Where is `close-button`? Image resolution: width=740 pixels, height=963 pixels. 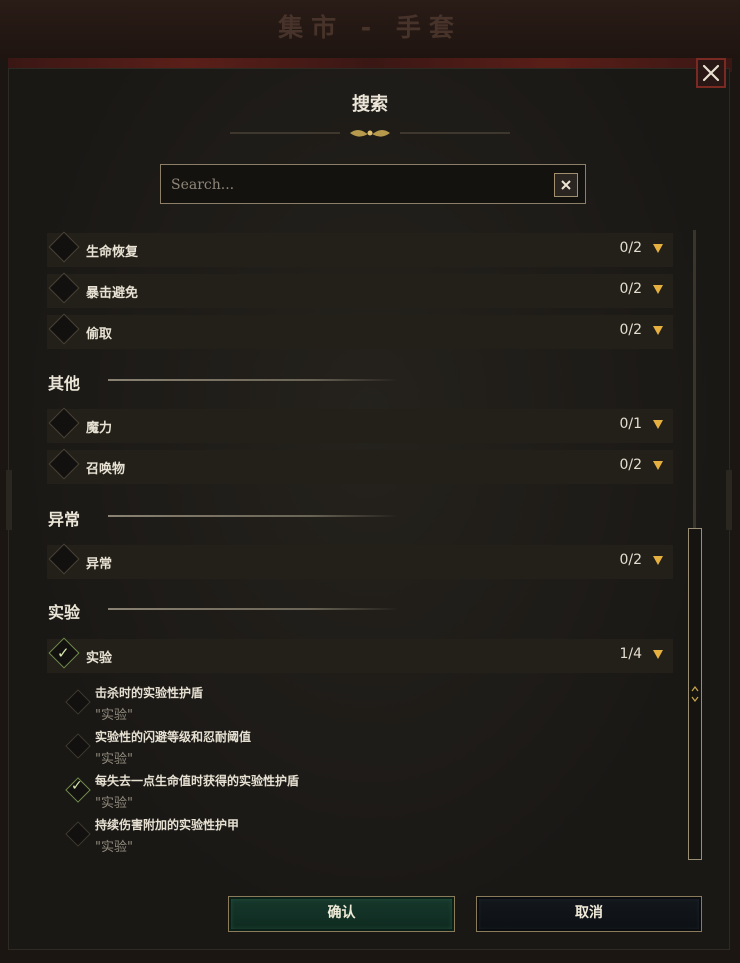
close-button is located at coordinates (711, 73).